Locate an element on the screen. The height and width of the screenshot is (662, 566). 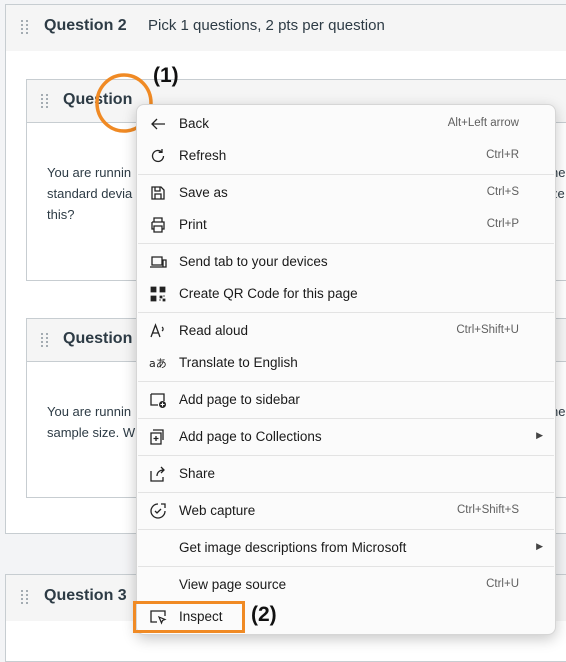
translate-icon: aあ is located at coordinates (158, 363).